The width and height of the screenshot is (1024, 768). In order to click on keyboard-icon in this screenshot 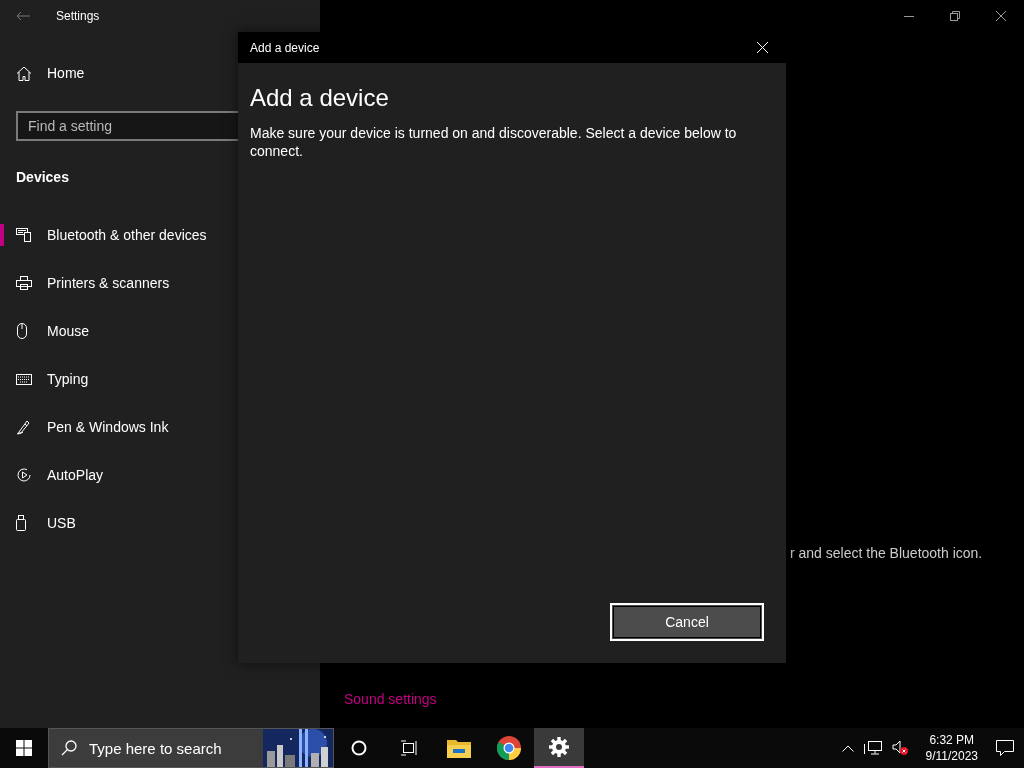, I will do `click(24, 379)`.